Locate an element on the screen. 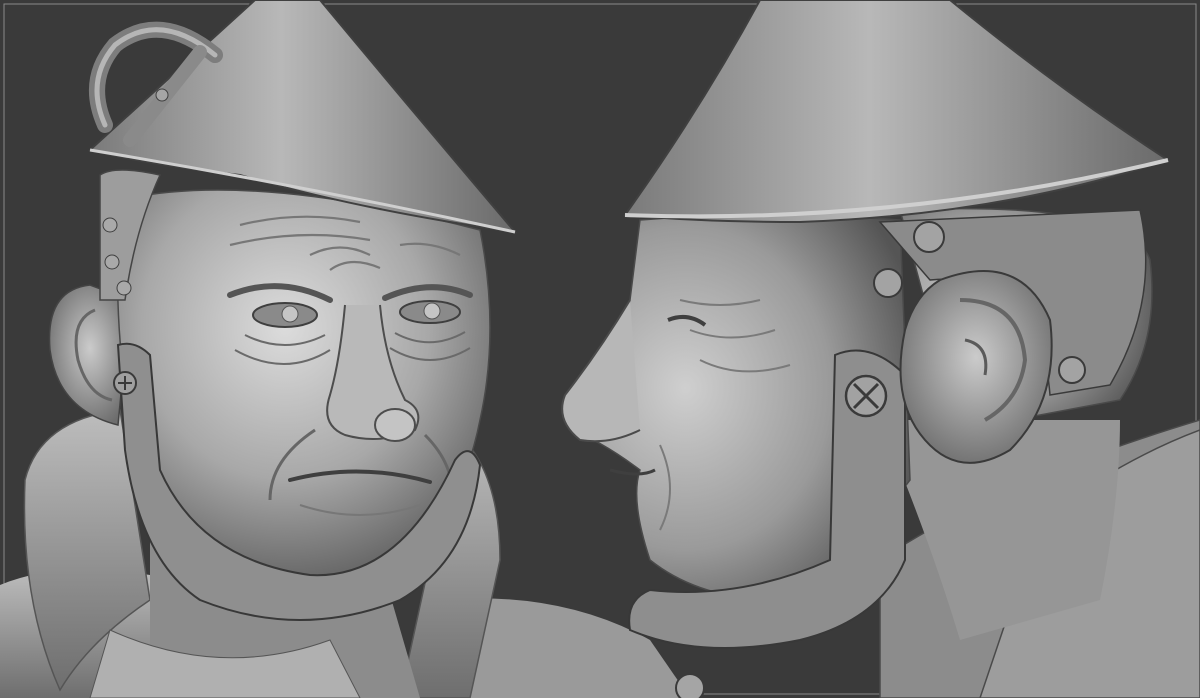 This screenshot has width=1200, height=698. chest-bolt-icon is located at coordinates (690, 685).